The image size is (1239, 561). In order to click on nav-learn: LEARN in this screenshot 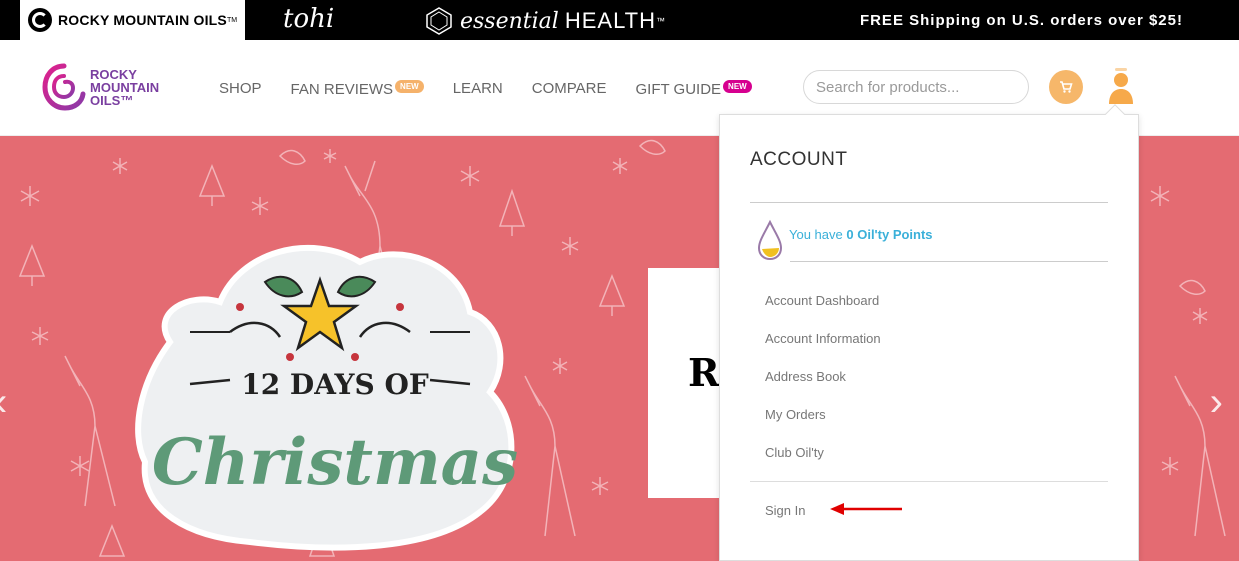, I will do `click(478, 89)`.